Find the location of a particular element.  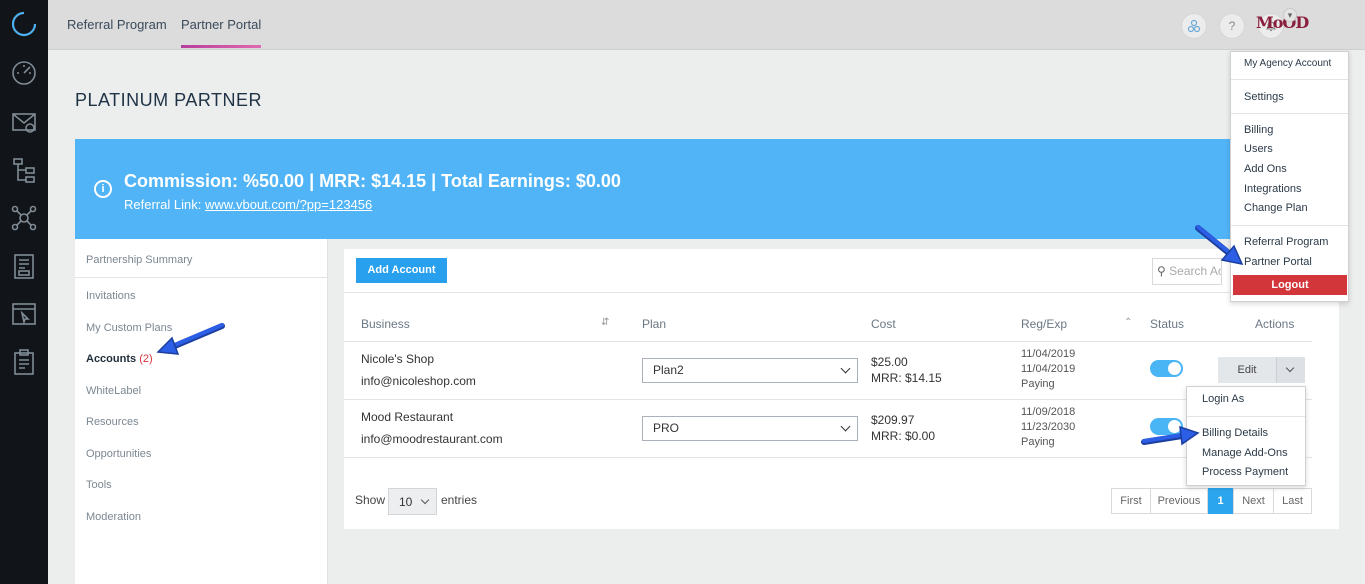

logout-button: Logout is located at coordinates (1290, 285).